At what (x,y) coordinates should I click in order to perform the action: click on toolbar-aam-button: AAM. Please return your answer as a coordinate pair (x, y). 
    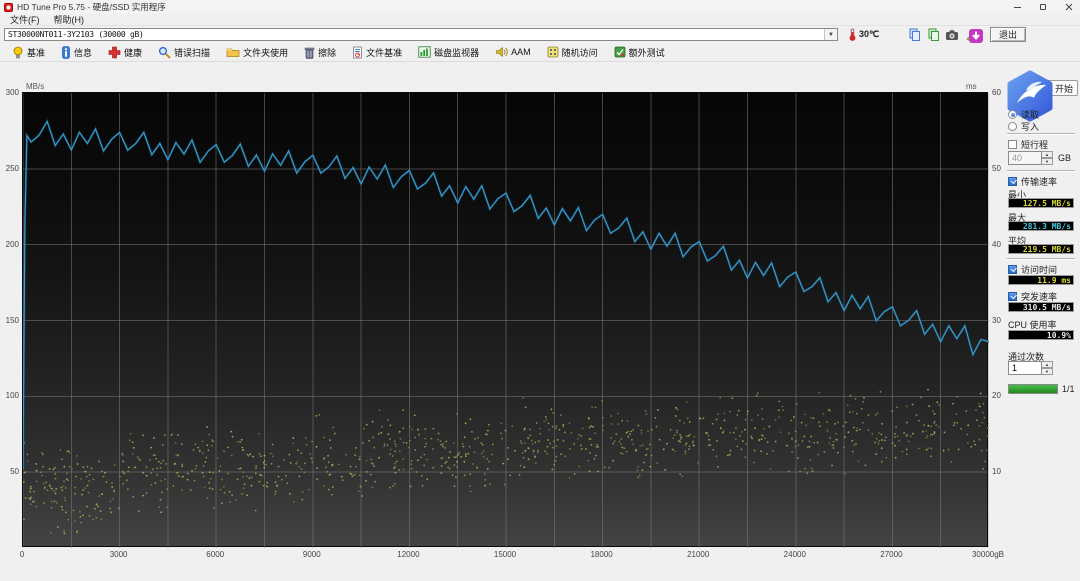
    Looking at the image, I should click on (513, 52).